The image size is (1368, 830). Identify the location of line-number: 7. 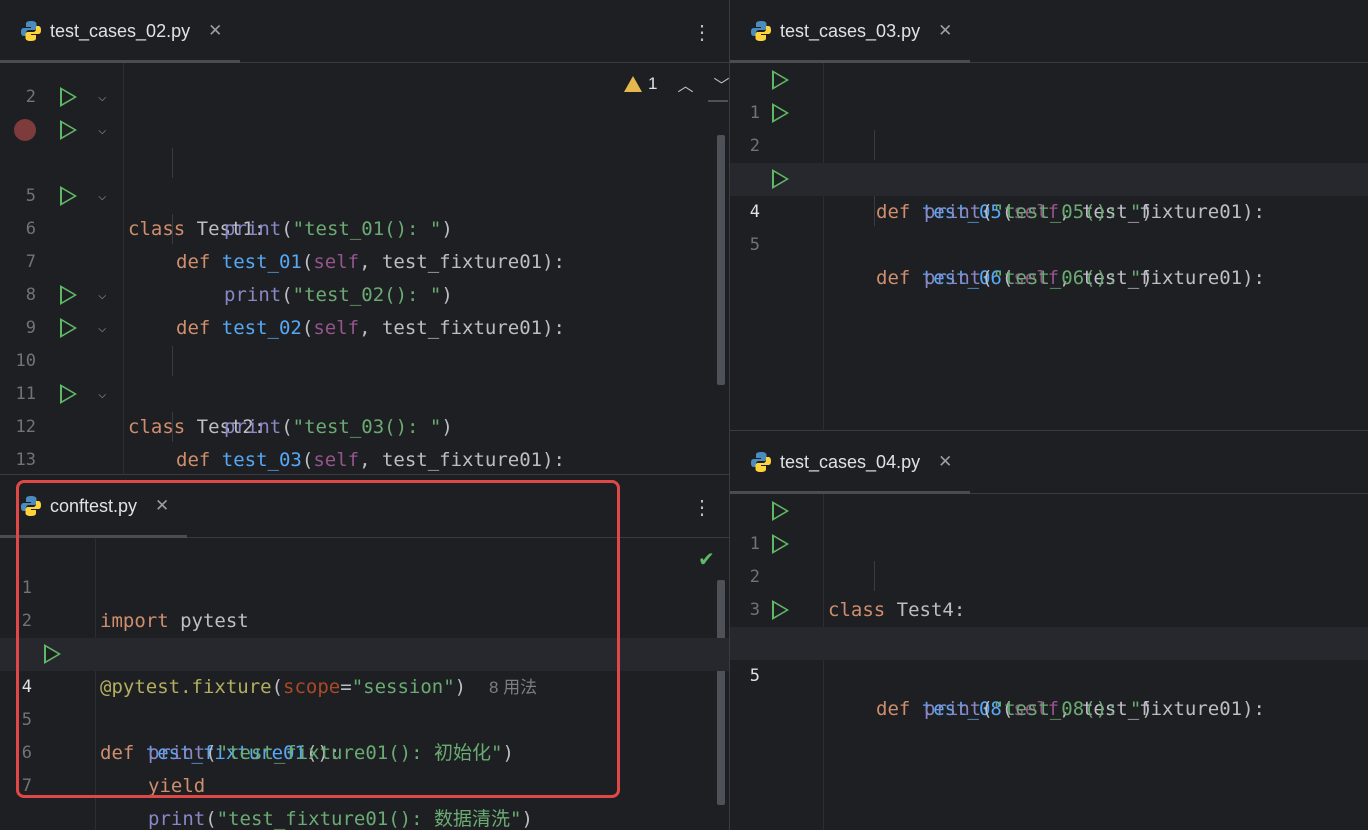
(26, 786).